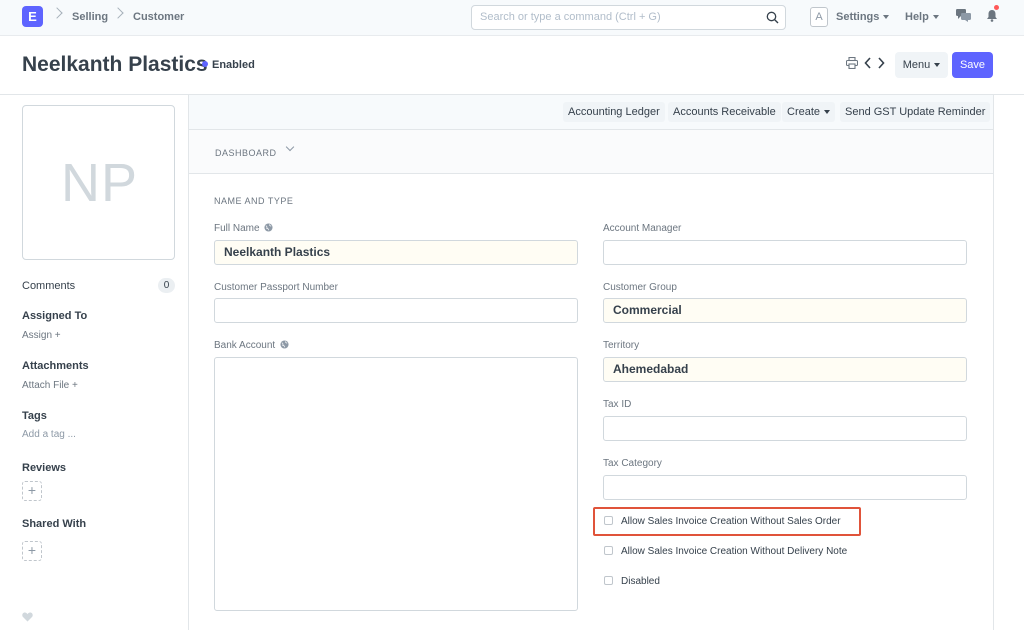 The height and width of the screenshot is (630, 1024). What do you see at coordinates (915, 112) in the screenshot?
I see `send-gst-reminder-button: Send GST Update Reminder` at bounding box center [915, 112].